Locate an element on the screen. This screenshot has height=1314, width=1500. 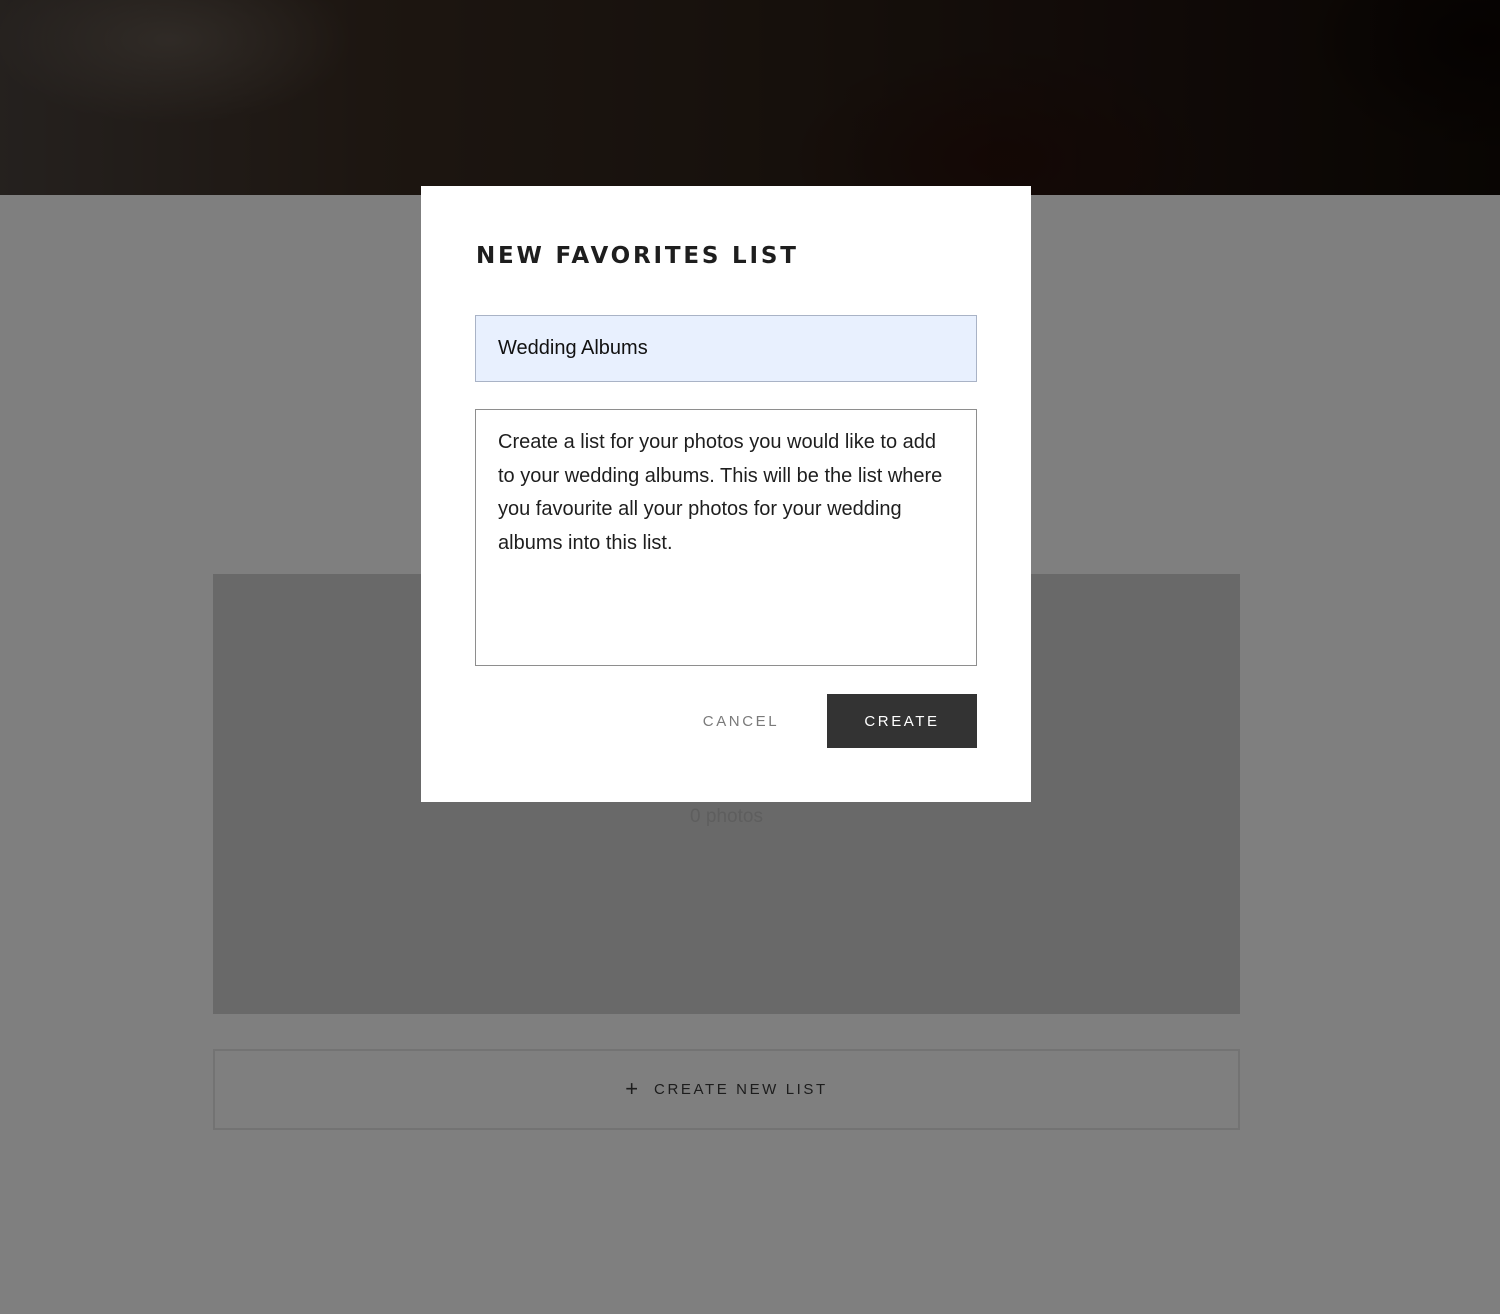
list-name-input is located at coordinates (726, 348).